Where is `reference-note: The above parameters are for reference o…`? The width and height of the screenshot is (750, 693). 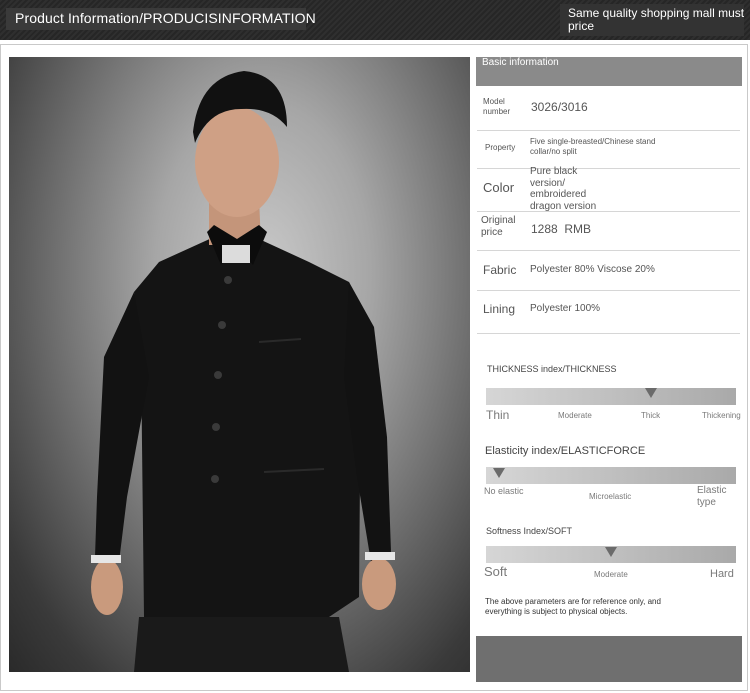 reference-note: The above parameters are for reference o… is located at coordinates (573, 606).